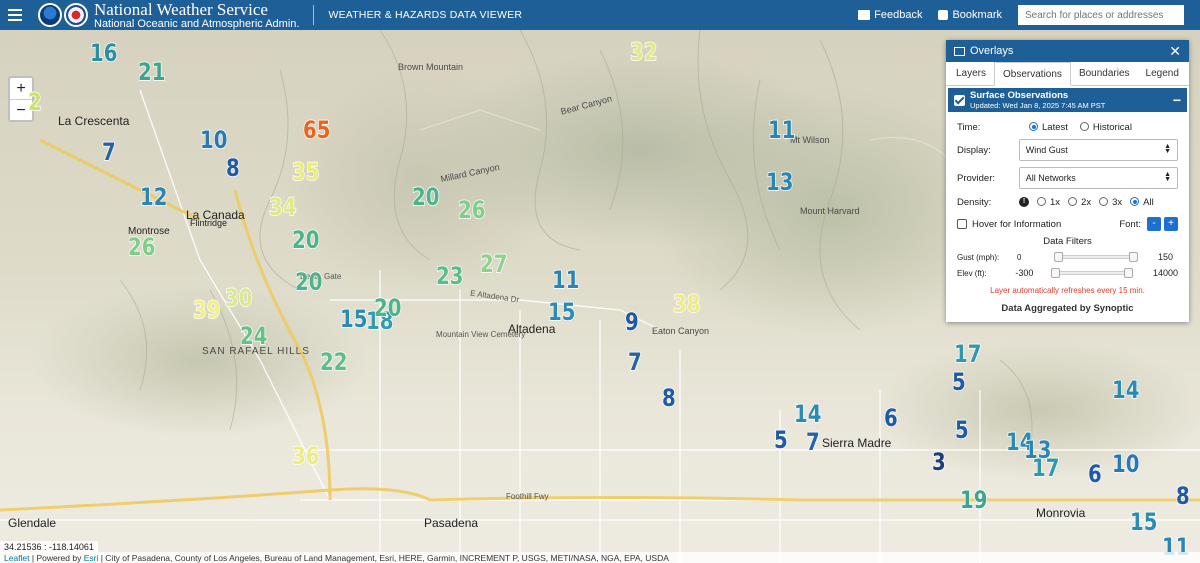 Image resolution: width=1200 pixels, height=563 pixels. I want to click on obs-marker: 27, so click(493, 264).